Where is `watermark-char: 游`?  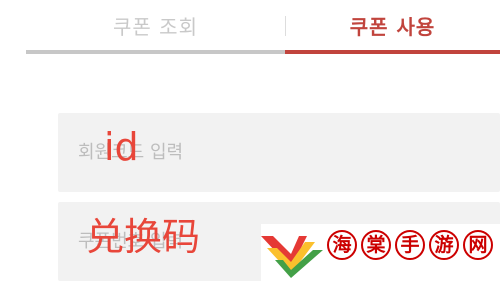 watermark-char: 游 is located at coordinates (444, 245).